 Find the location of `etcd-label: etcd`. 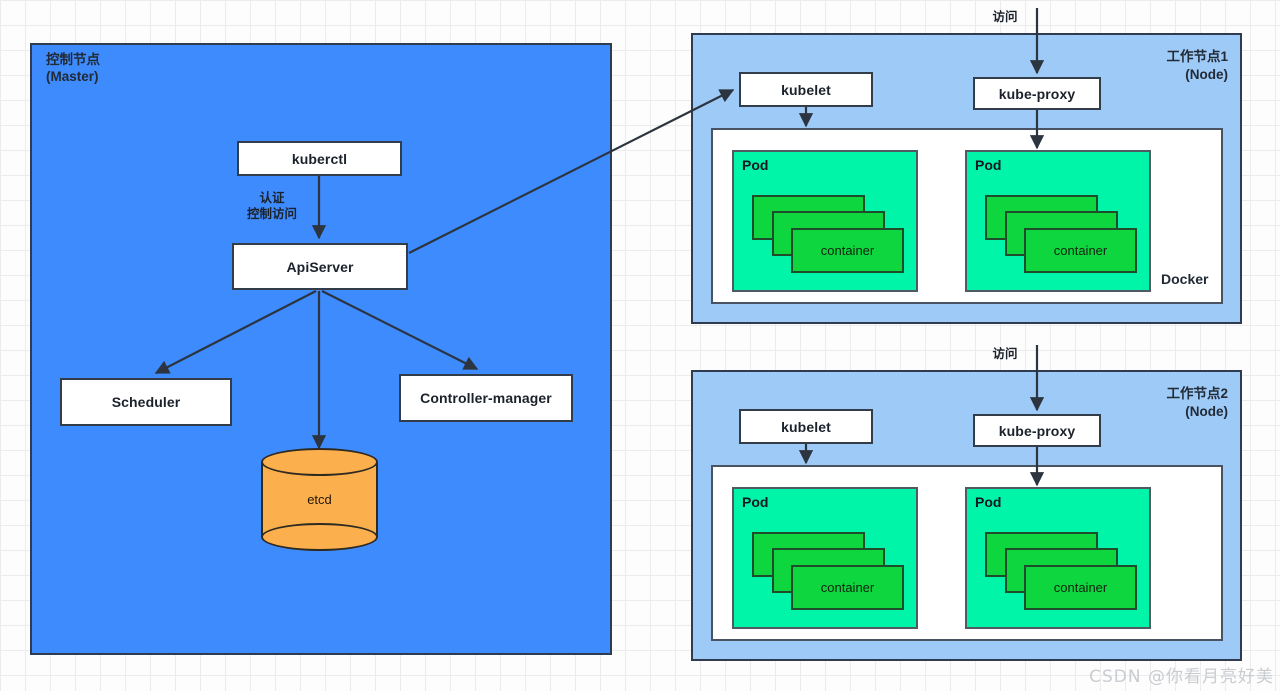

etcd-label: etcd is located at coordinates (319, 499).